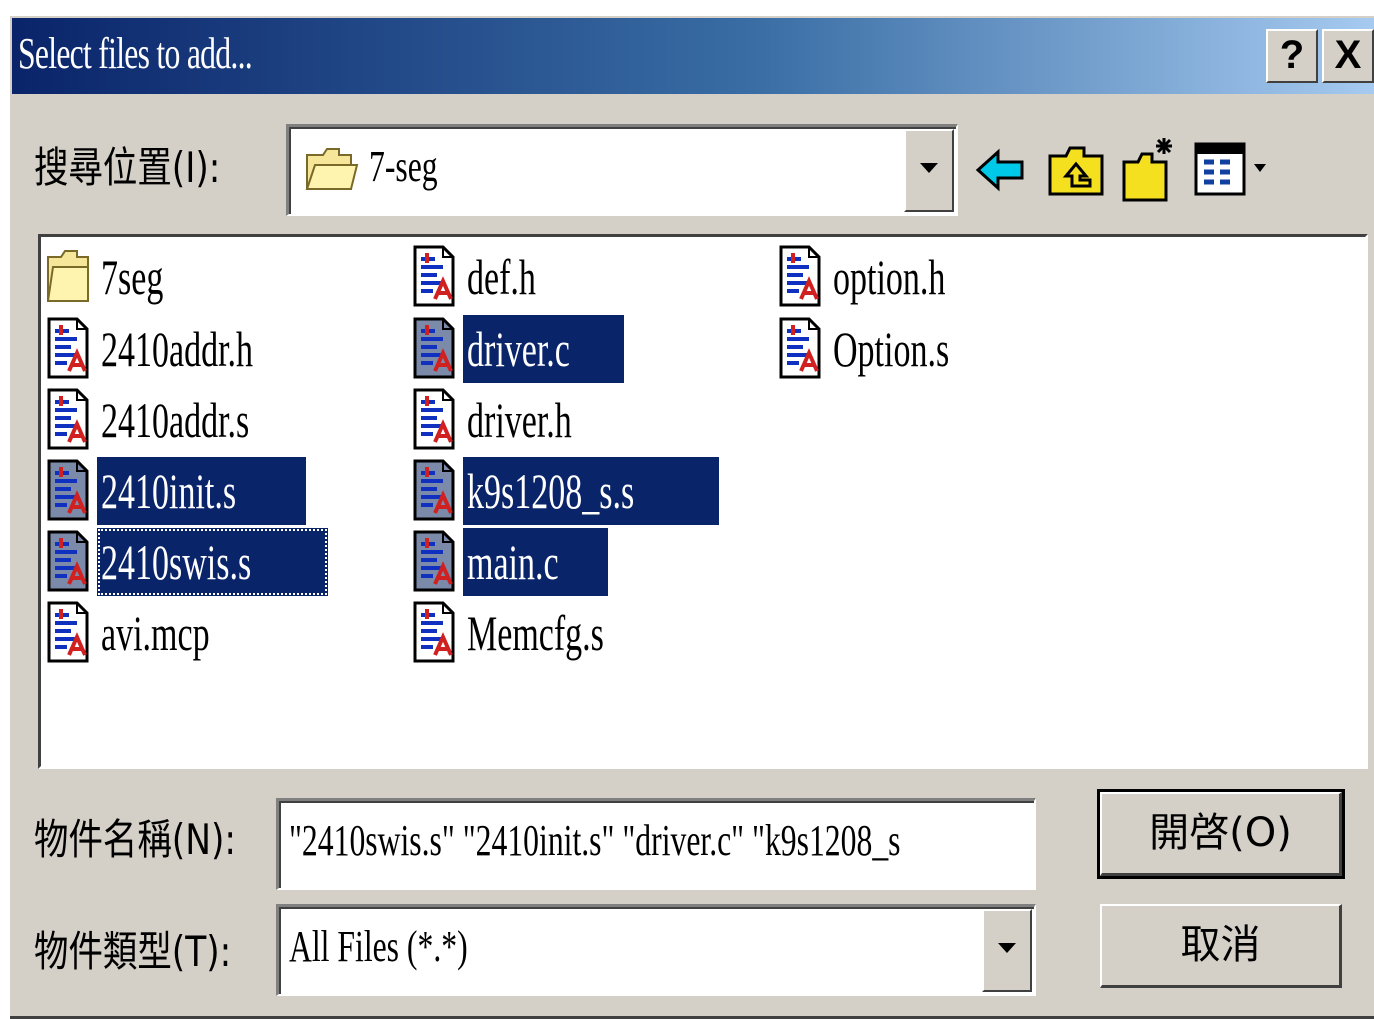 This screenshot has height=1019, width=1374. Describe the element at coordinates (535, 562) in the screenshot. I see `file-name: main.c` at that location.